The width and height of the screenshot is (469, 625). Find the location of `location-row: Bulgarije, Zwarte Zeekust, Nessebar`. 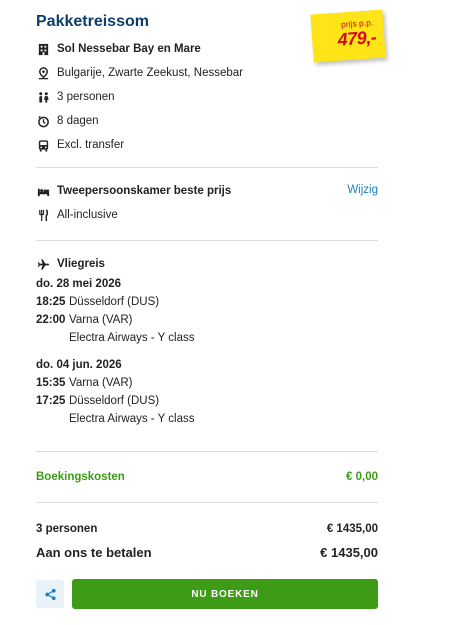

location-row: Bulgarije, Zwarte Zeekust, Nessebar is located at coordinates (139, 73).